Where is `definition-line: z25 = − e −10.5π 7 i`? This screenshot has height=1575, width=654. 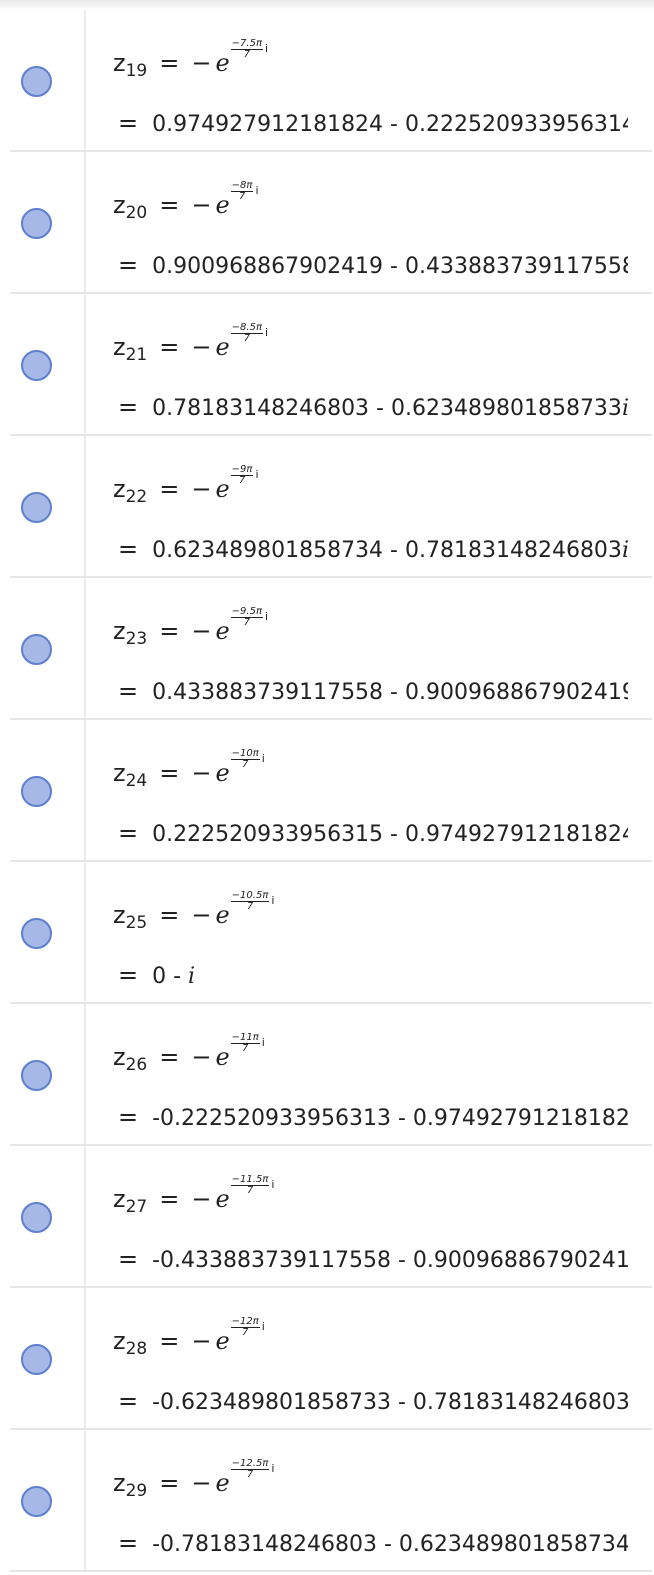
definition-line: z25 = − e −10.5π 7 i is located at coordinates (193, 911).